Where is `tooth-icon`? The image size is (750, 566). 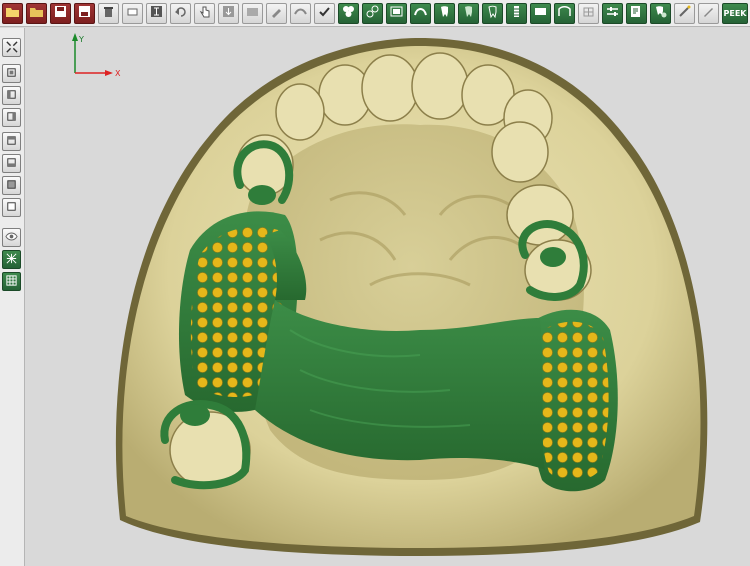 tooth-icon is located at coordinates (444, 13).